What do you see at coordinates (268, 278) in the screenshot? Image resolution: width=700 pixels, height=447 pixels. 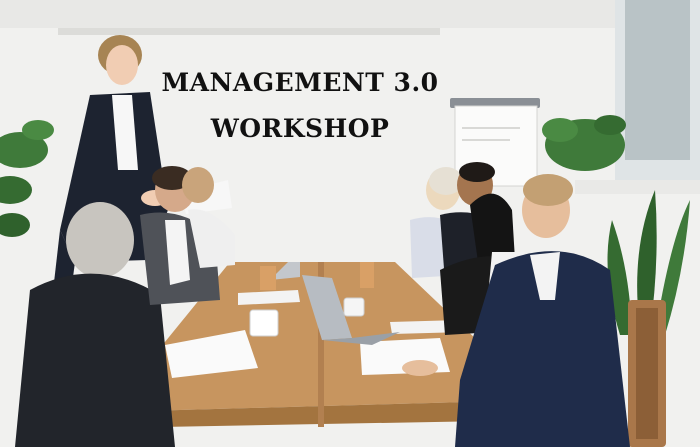 I see `coffee-cup-left` at bounding box center [268, 278].